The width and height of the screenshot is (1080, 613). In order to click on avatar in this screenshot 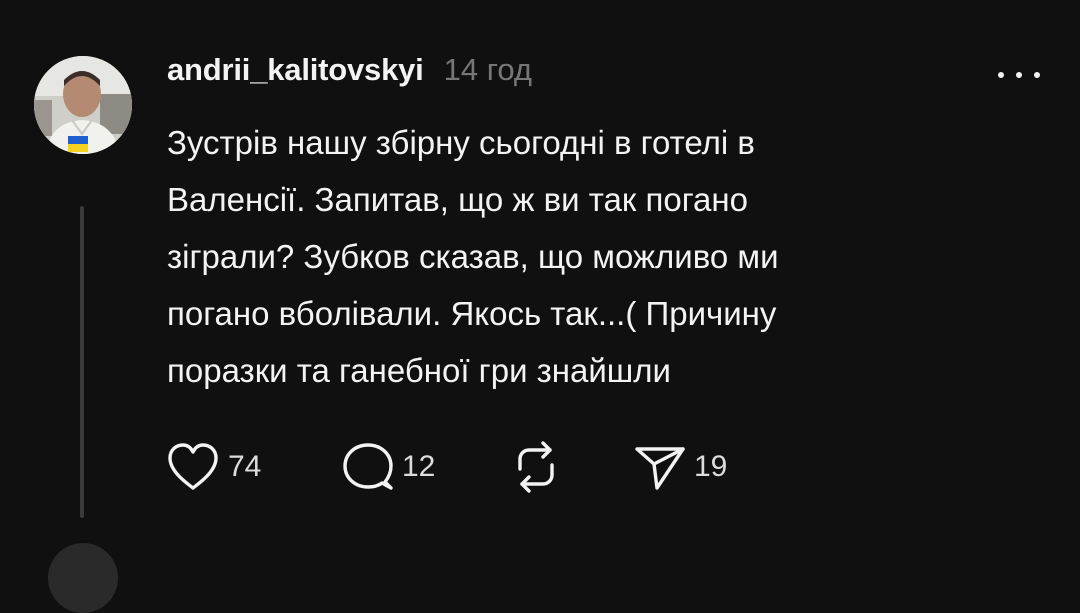, I will do `click(83, 105)`.